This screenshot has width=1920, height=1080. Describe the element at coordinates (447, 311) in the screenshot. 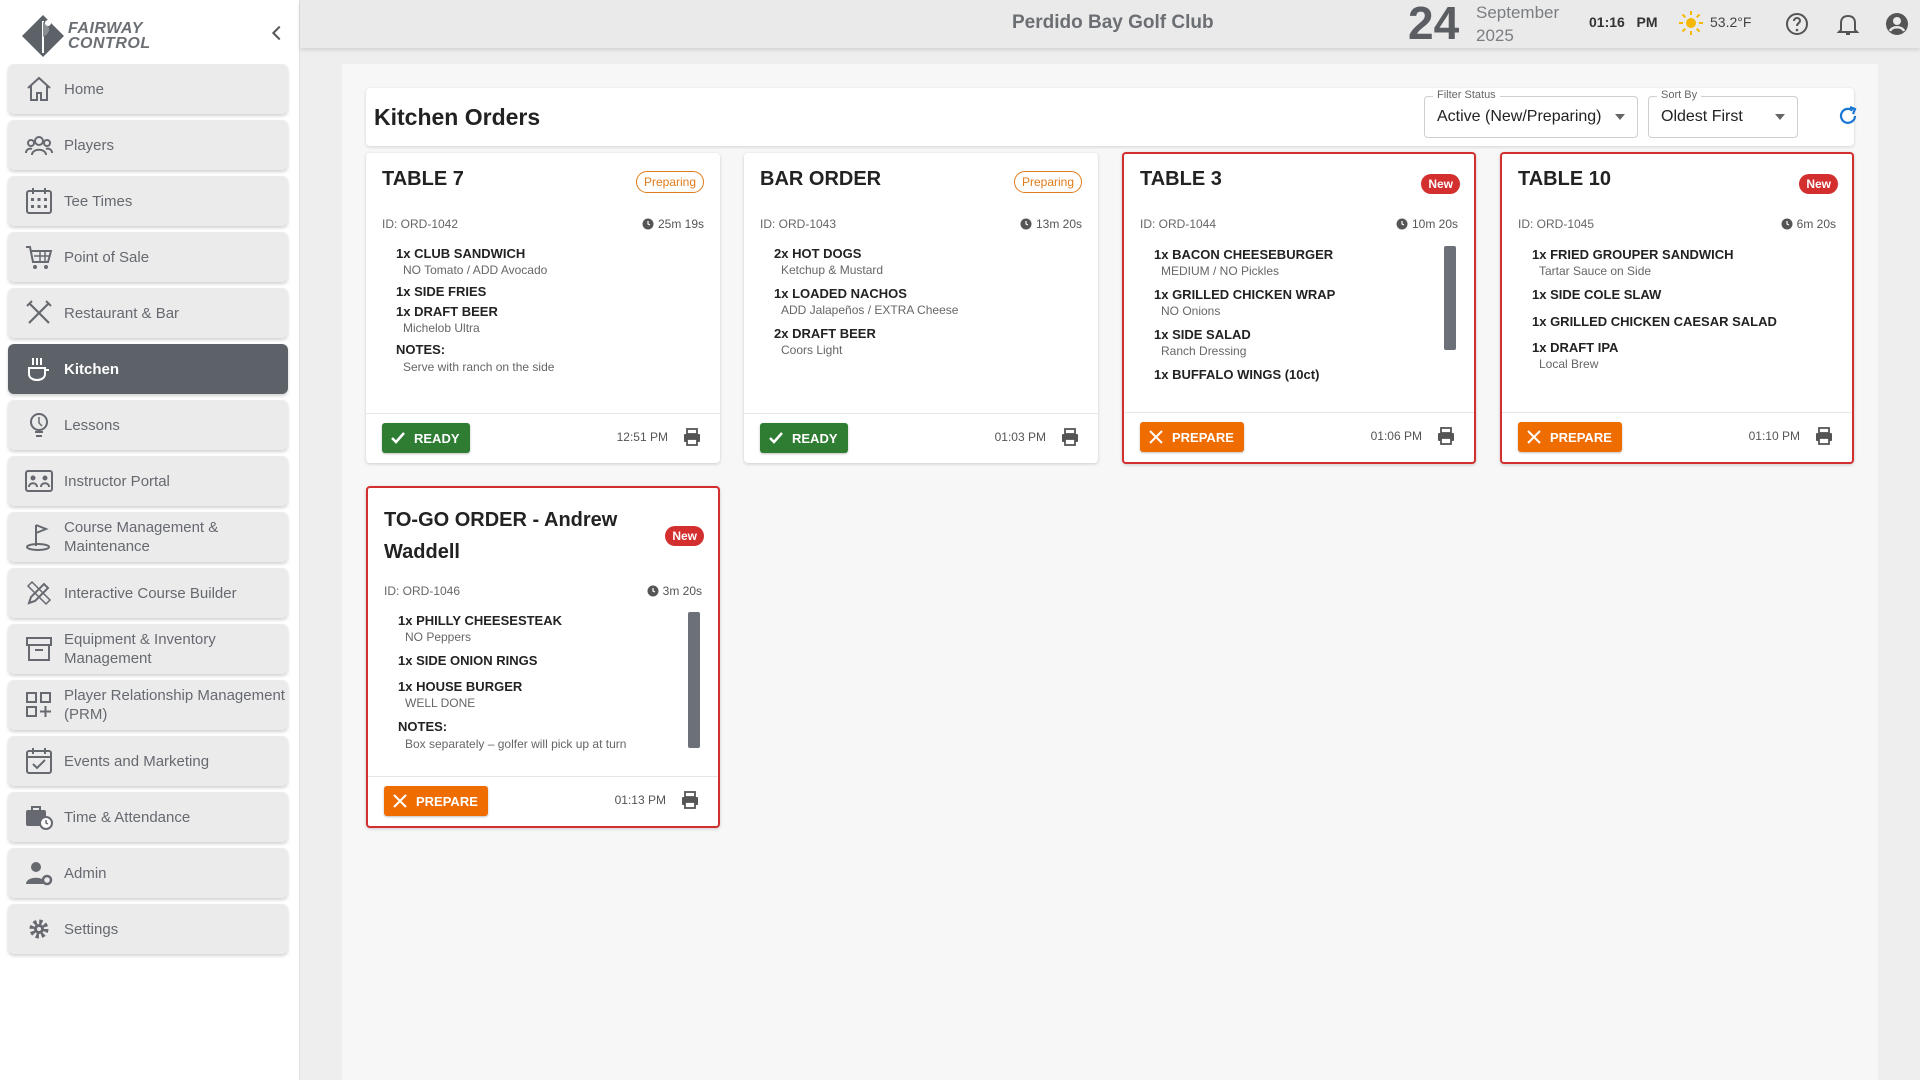

I see `item-name: 1x DRAFT BEER` at that location.